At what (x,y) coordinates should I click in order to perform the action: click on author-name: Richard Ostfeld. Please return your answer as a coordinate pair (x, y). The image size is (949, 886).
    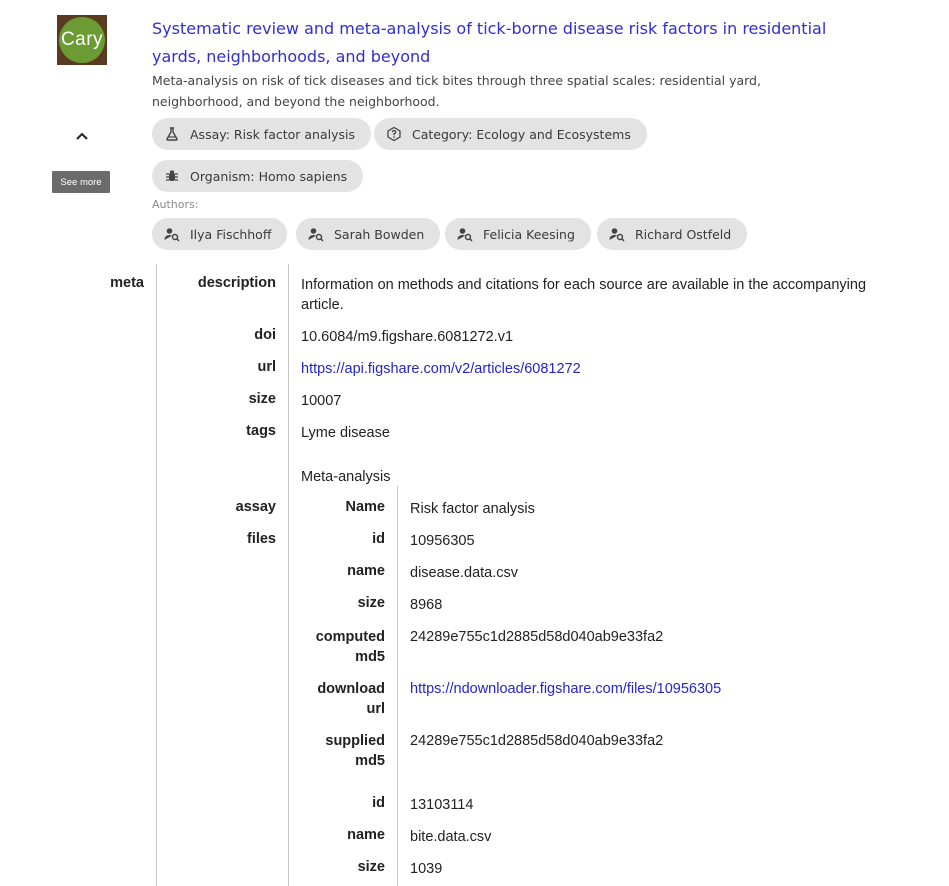
    Looking at the image, I should click on (683, 234).